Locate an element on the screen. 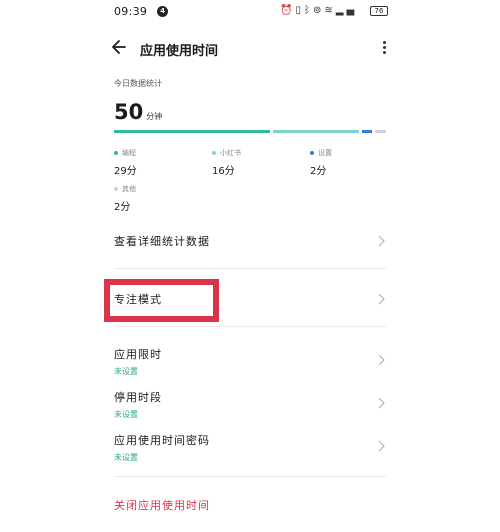 This screenshot has height=532, width=500. category-name: 小红书 is located at coordinates (230, 153).